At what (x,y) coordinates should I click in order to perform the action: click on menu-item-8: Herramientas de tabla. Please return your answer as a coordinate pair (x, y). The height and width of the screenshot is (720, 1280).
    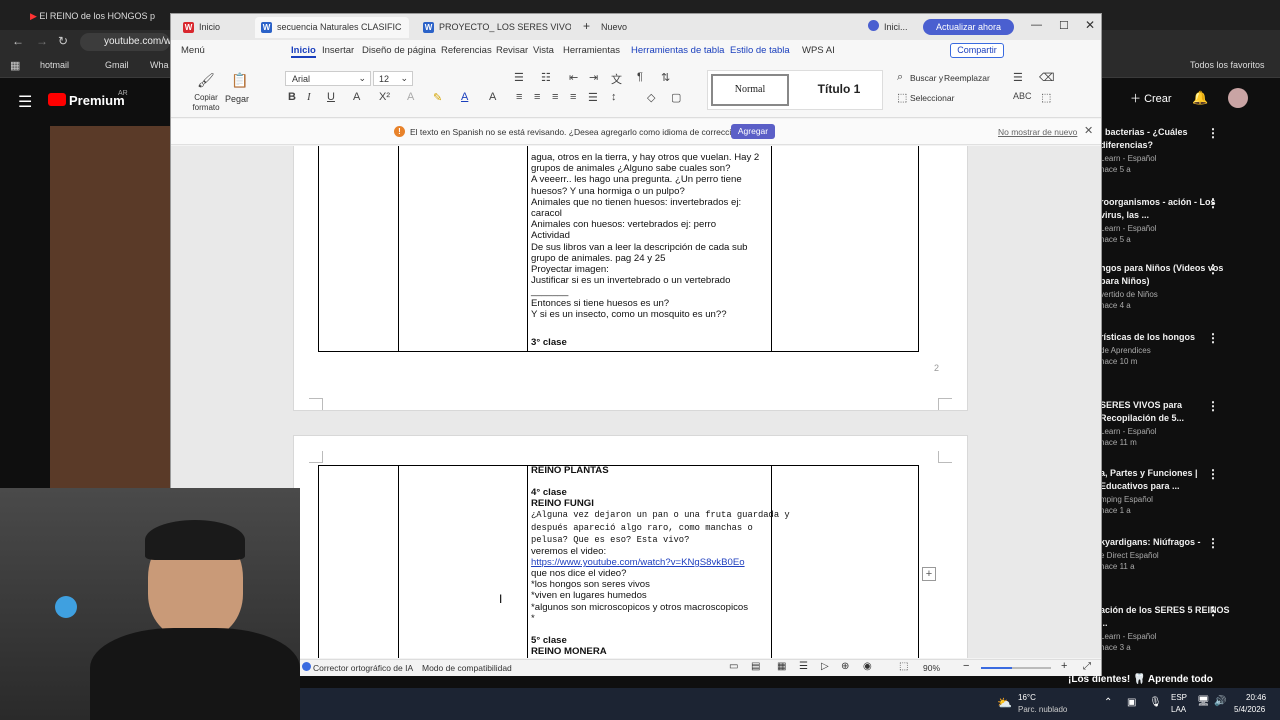
    Looking at the image, I should click on (677, 50).